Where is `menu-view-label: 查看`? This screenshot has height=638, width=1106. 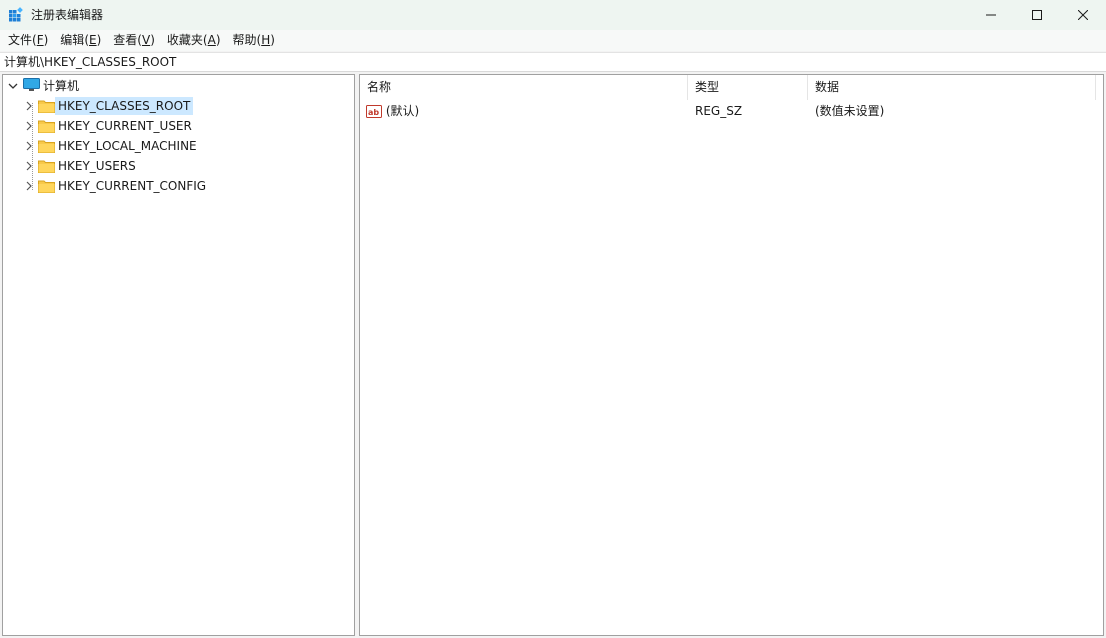 menu-view-label: 查看 is located at coordinates (125, 40).